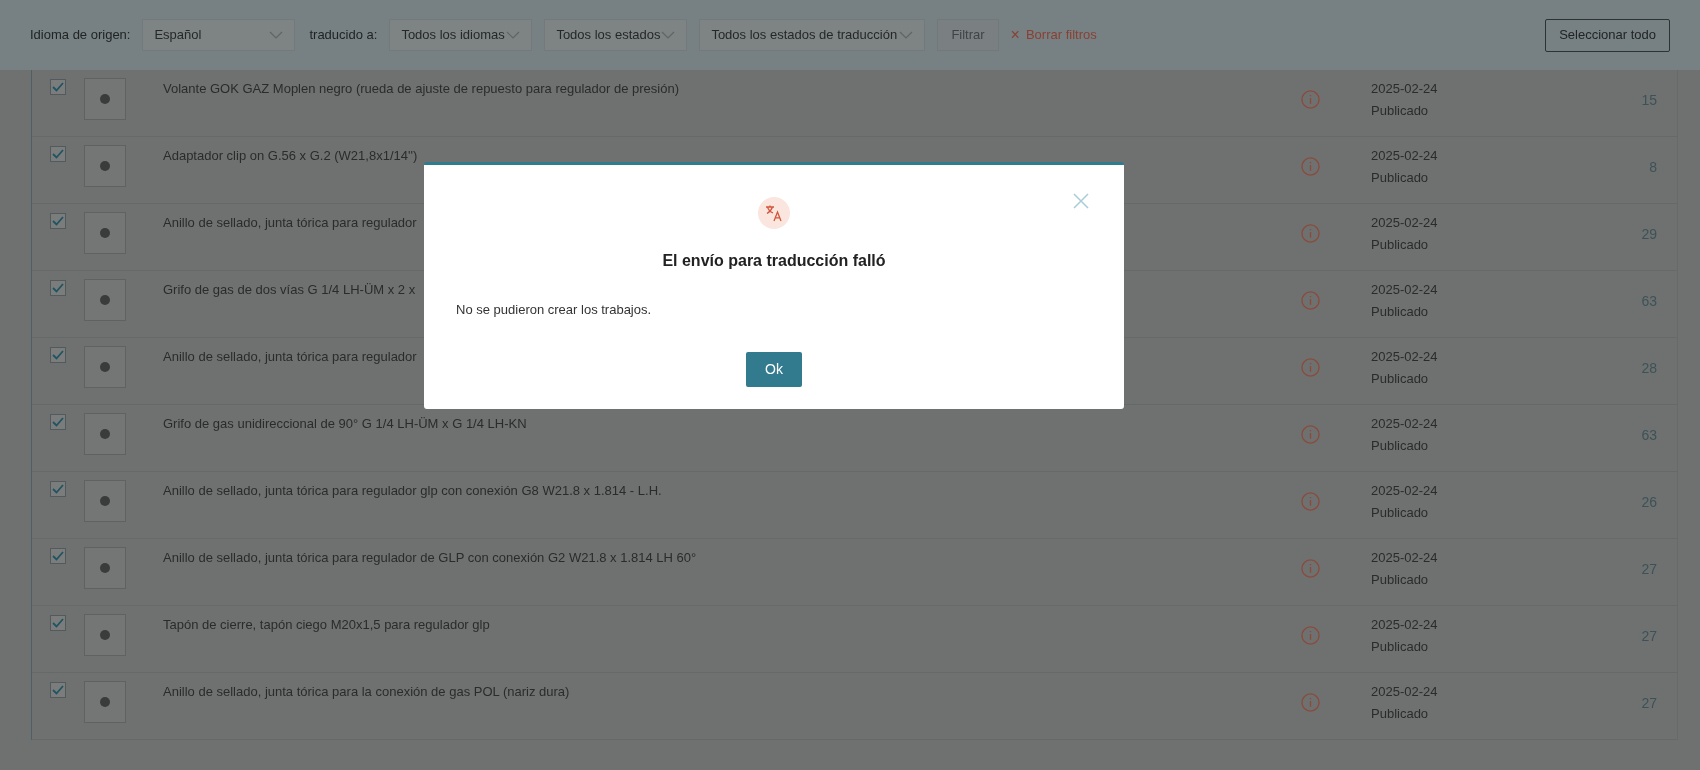 The height and width of the screenshot is (770, 1700). Describe the element at coordinates (80, 35) in the screenshot. I see `filter-label: Idioma de origen:` at that location.